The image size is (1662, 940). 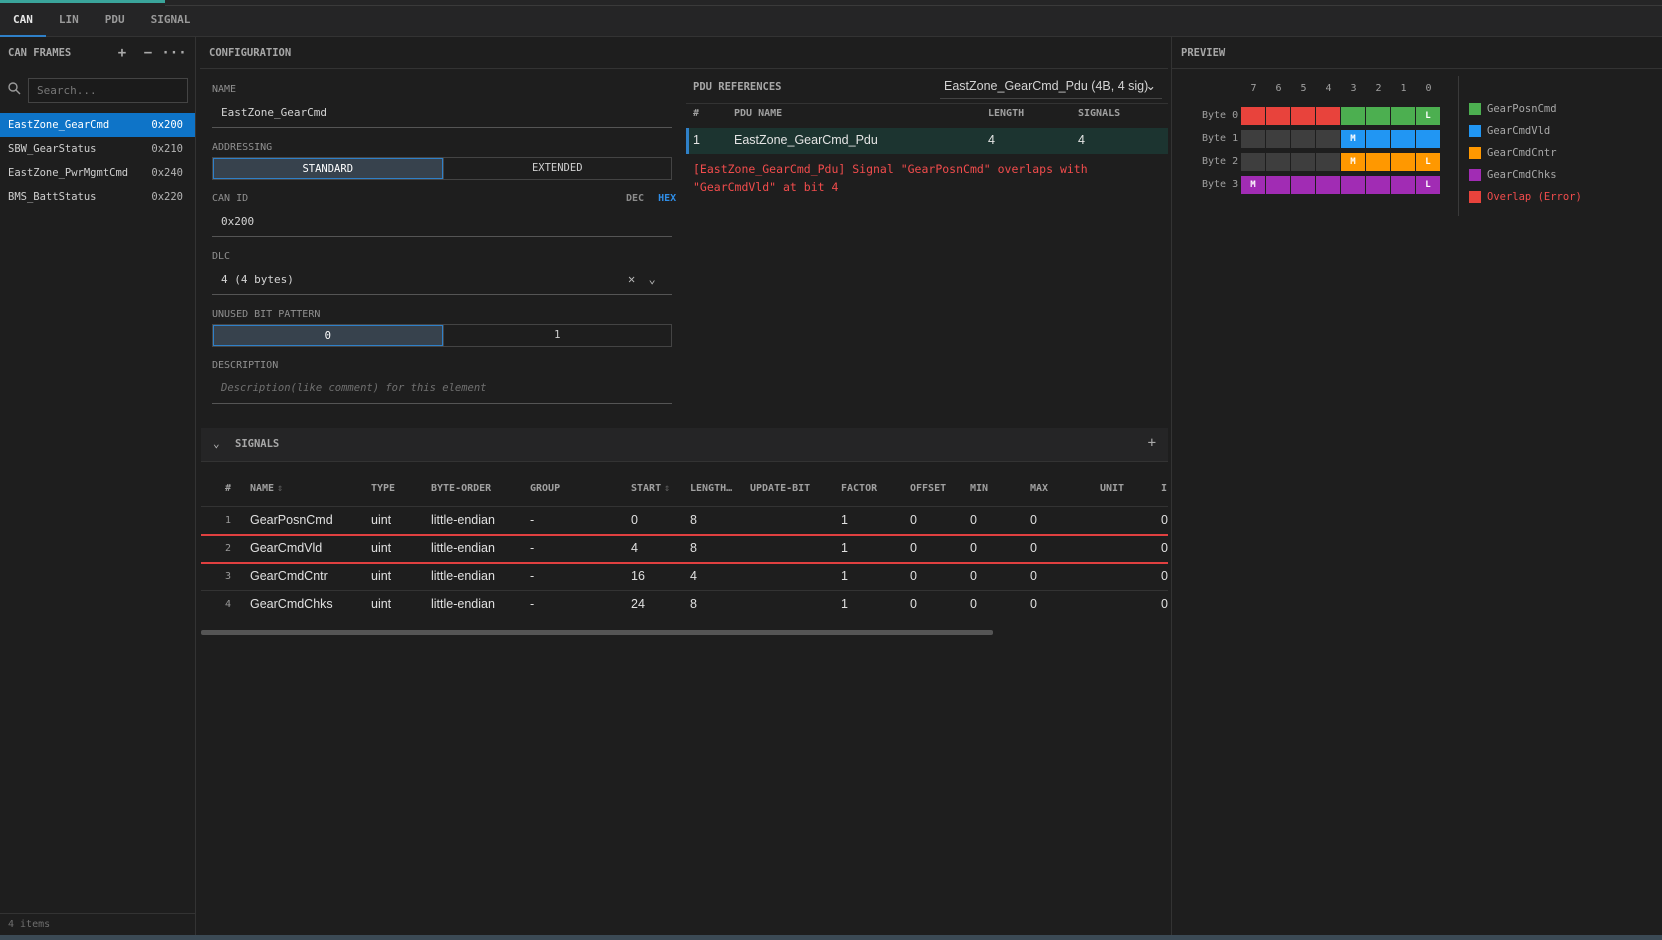 I want to click on row-index: 1, so click(x=228, y=520).